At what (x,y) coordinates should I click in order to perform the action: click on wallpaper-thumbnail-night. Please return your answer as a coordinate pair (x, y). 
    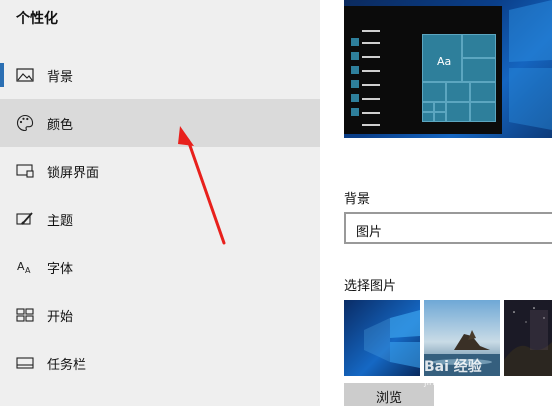
    Looking at the image, I should click on (528, 338).